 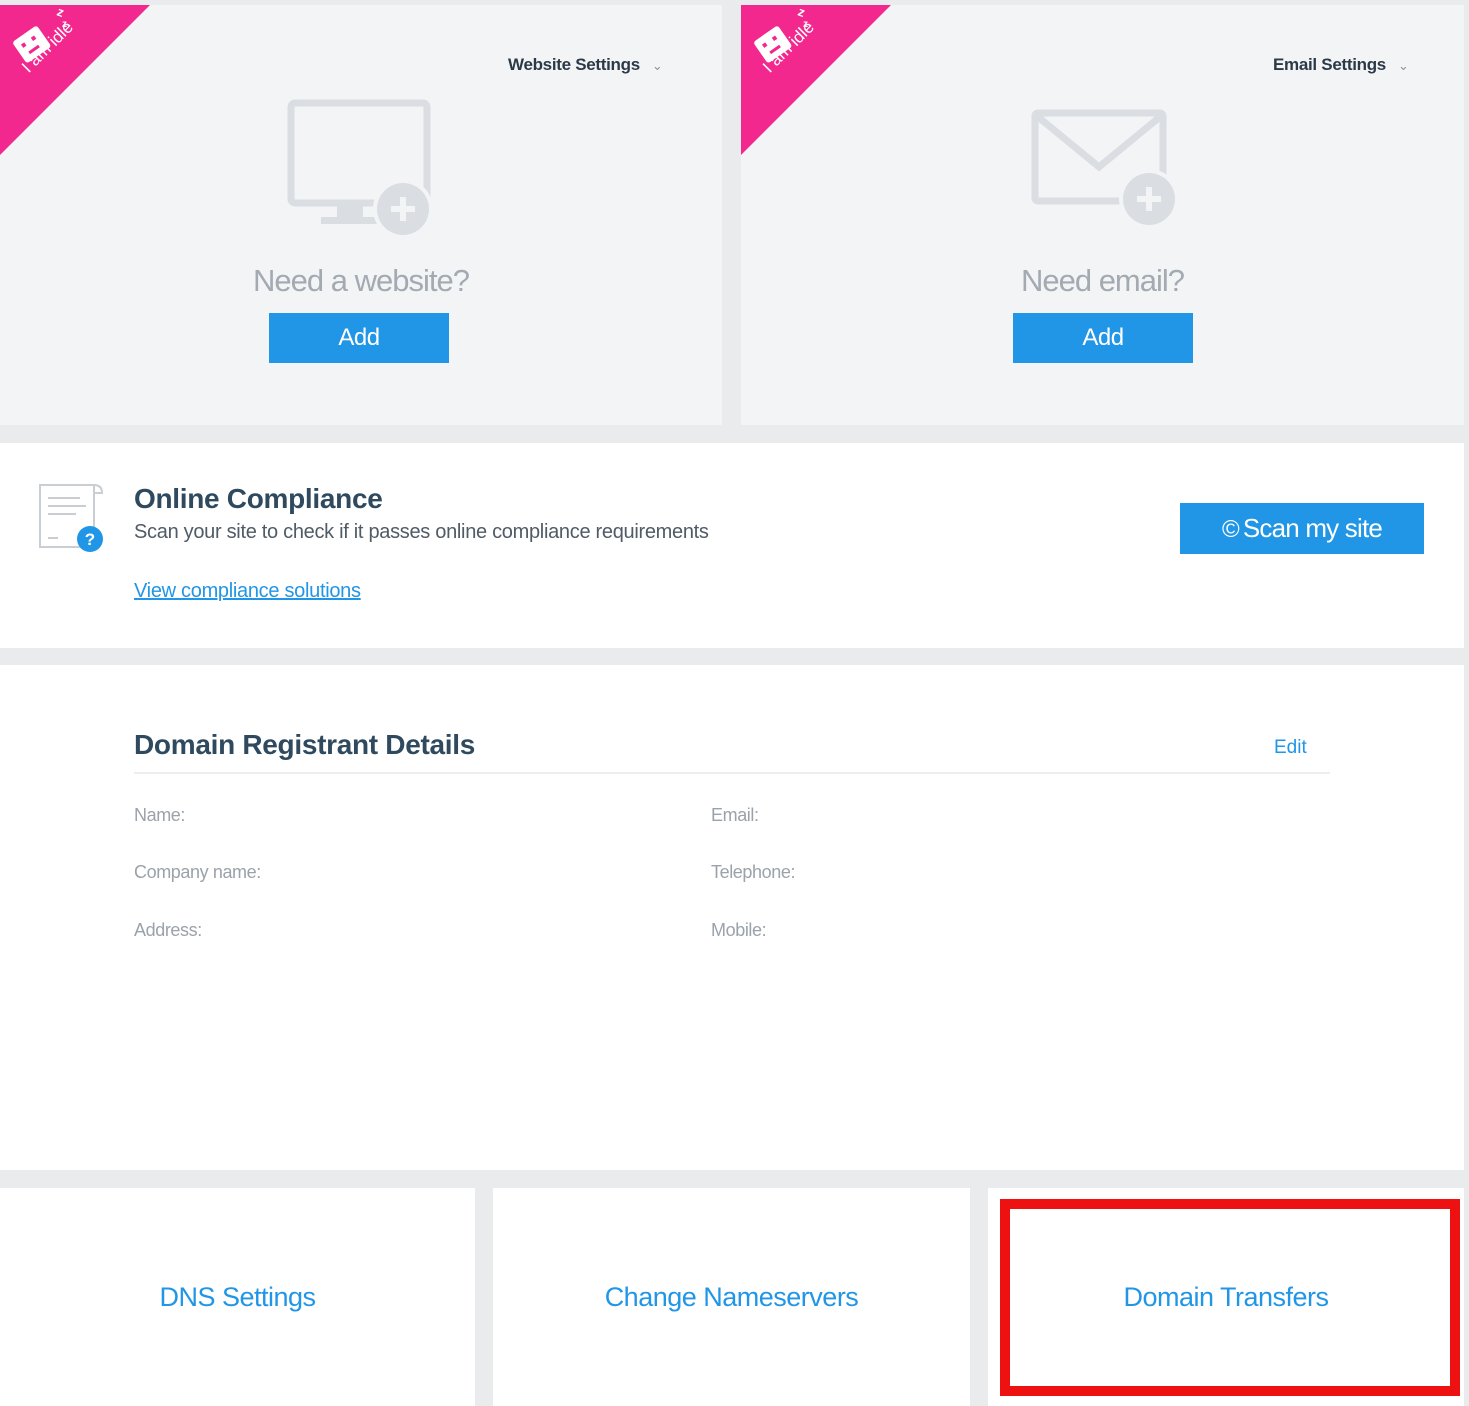 I want to click on dns-settings-label: DNS Settings, so click(x=237, y=1296).